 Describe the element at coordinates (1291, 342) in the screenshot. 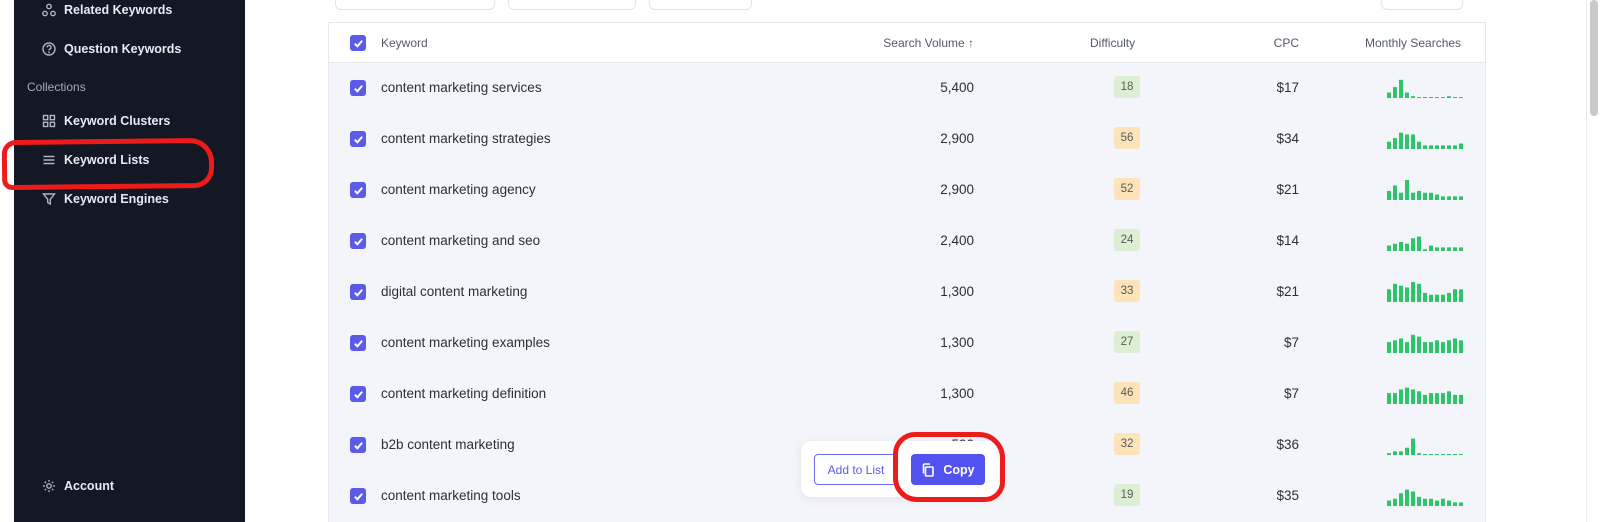

I see `cpc-cell: $7` at that location.